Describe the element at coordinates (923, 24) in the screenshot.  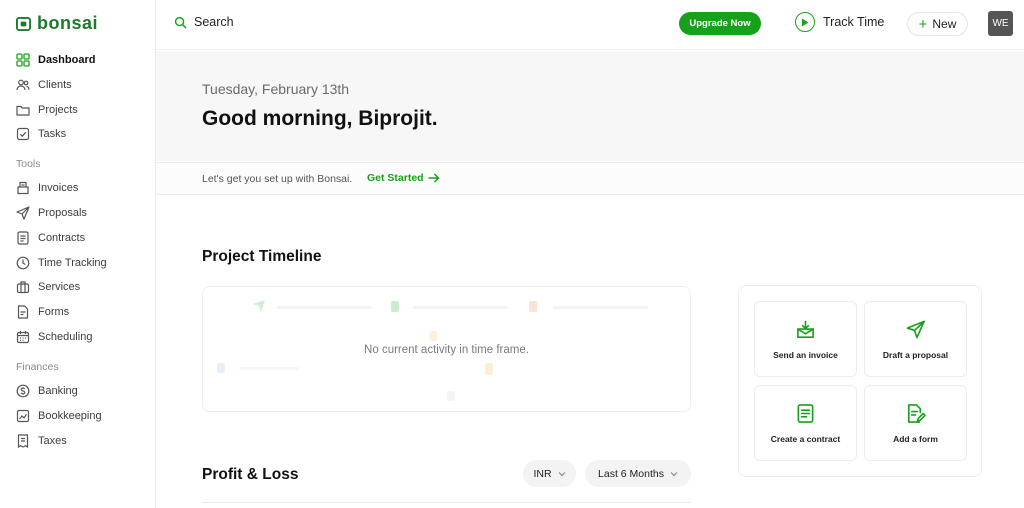
I see `plus-icon: +` at that location.